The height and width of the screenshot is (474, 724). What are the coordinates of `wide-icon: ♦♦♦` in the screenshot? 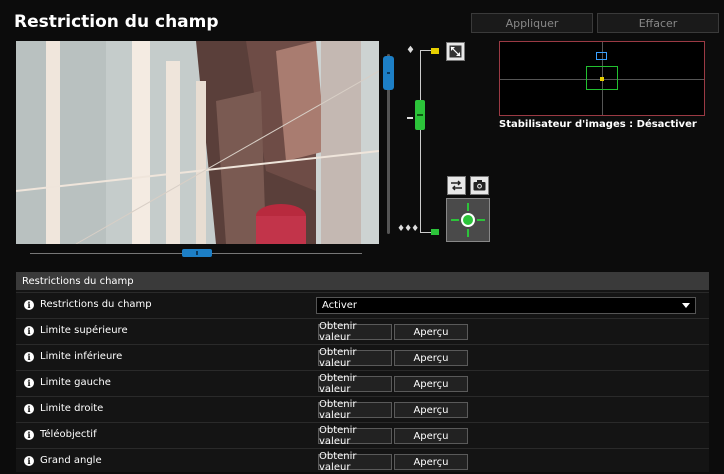 It's located at (408, 229).